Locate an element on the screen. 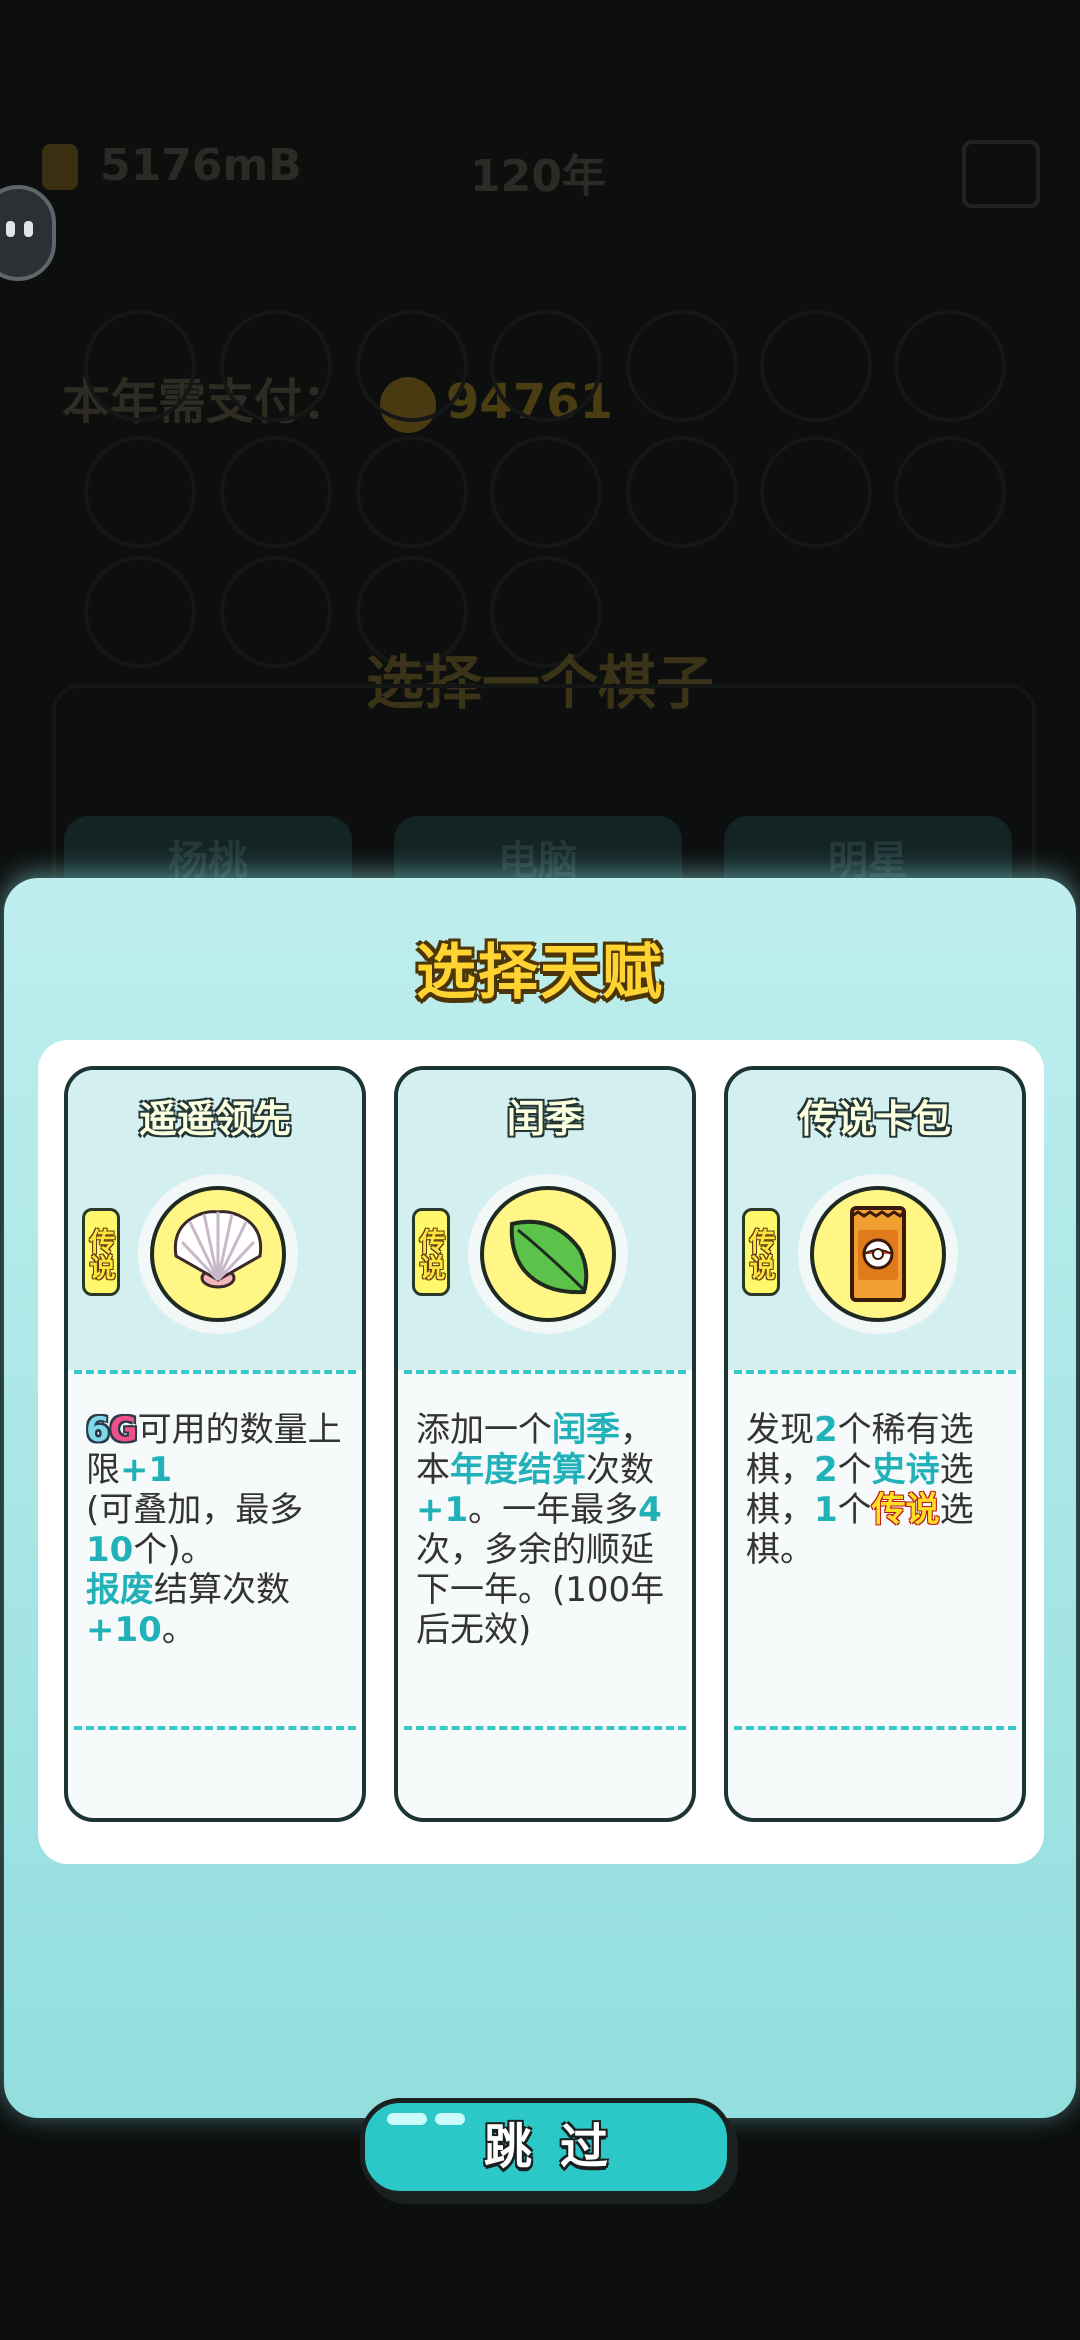 The image size is (1080, 2340). card-header: 遥遥领先 传说 is located at coordinates (215, 1220).